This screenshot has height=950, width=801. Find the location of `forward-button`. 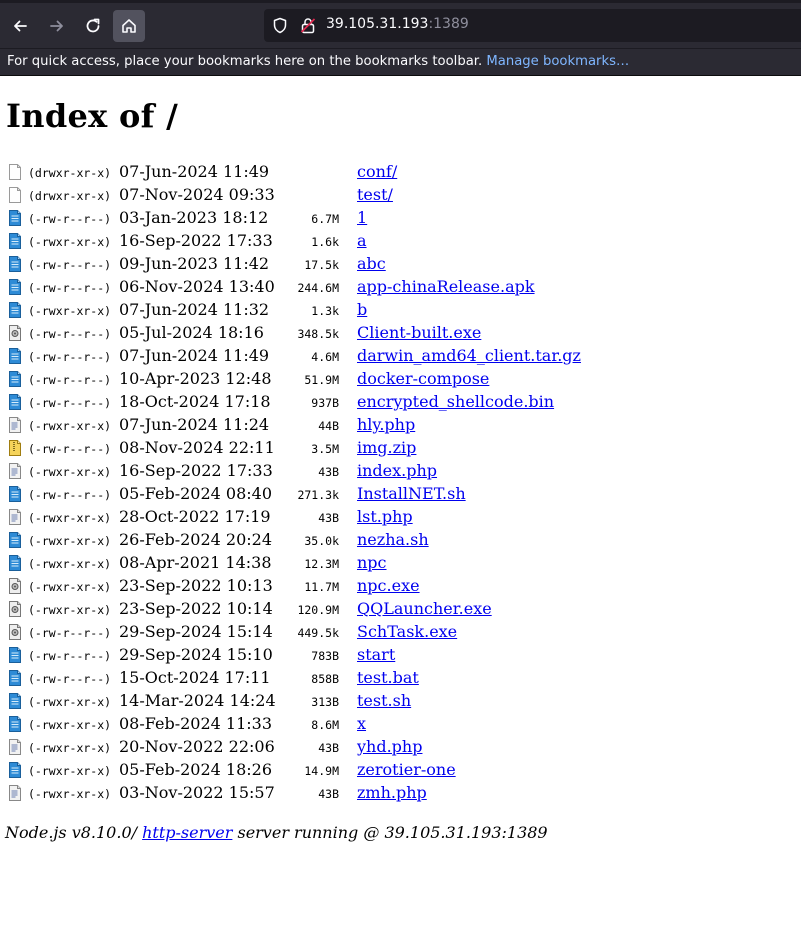

forward-button is located at coordinates (57, 26).